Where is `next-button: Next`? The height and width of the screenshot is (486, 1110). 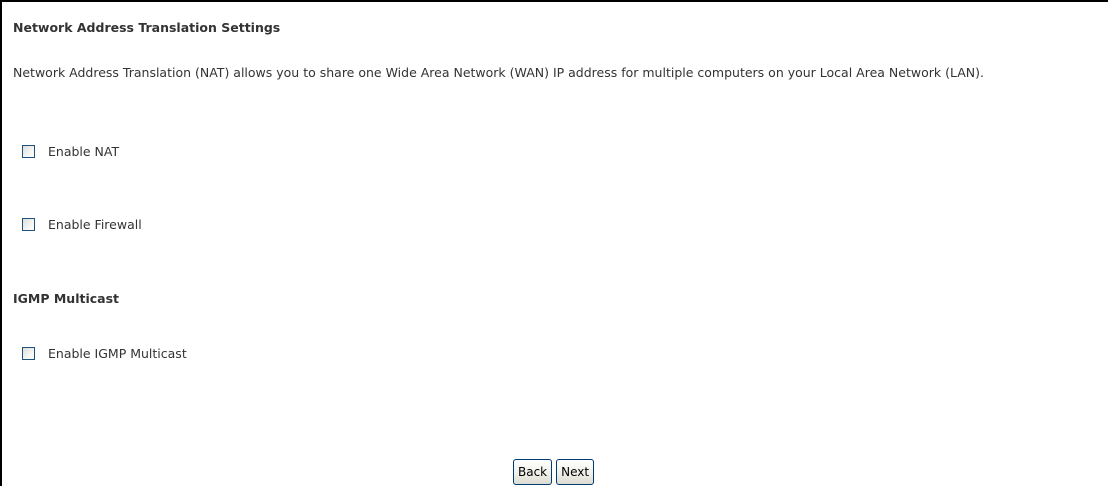 next-button: Next is located at coordinates (575, 472).